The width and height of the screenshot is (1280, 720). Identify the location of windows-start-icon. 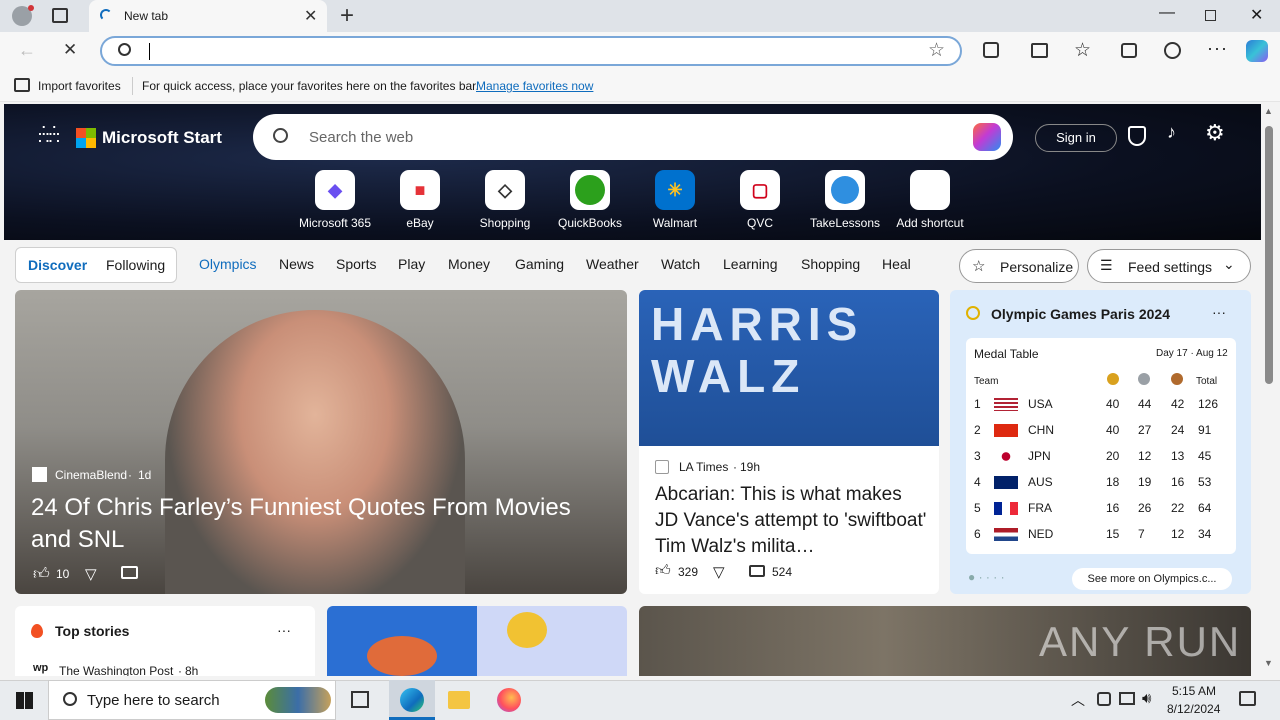
(24, 700).